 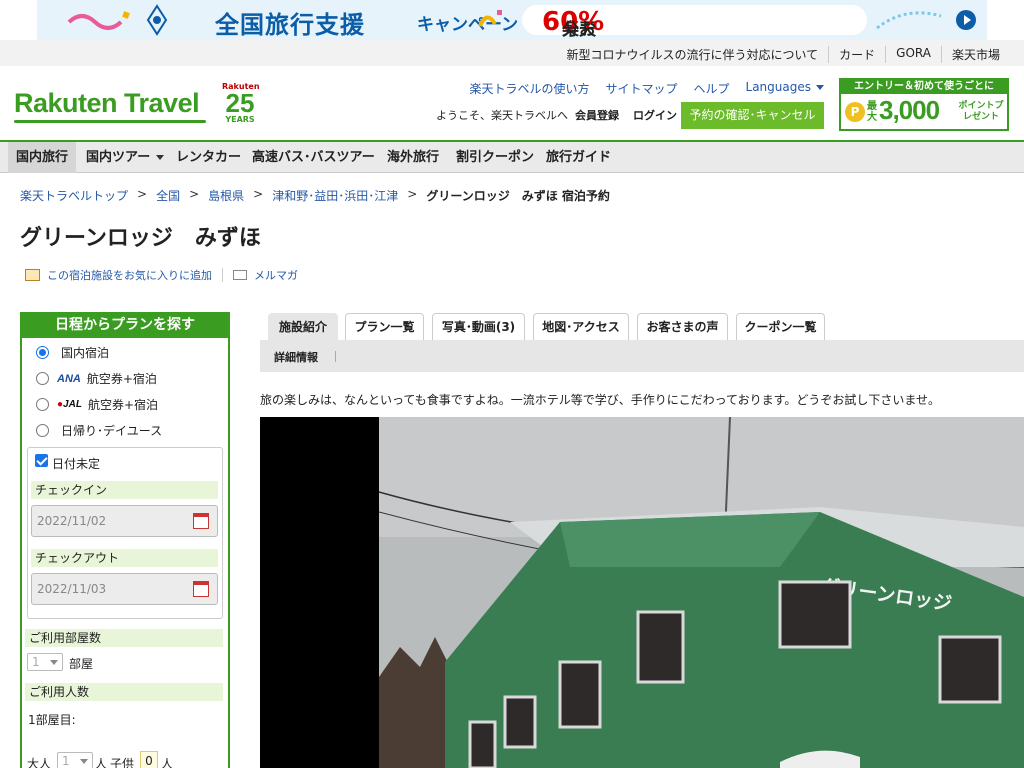 I want to click on date-undecided-checkbox, so click(x=41, y=460).